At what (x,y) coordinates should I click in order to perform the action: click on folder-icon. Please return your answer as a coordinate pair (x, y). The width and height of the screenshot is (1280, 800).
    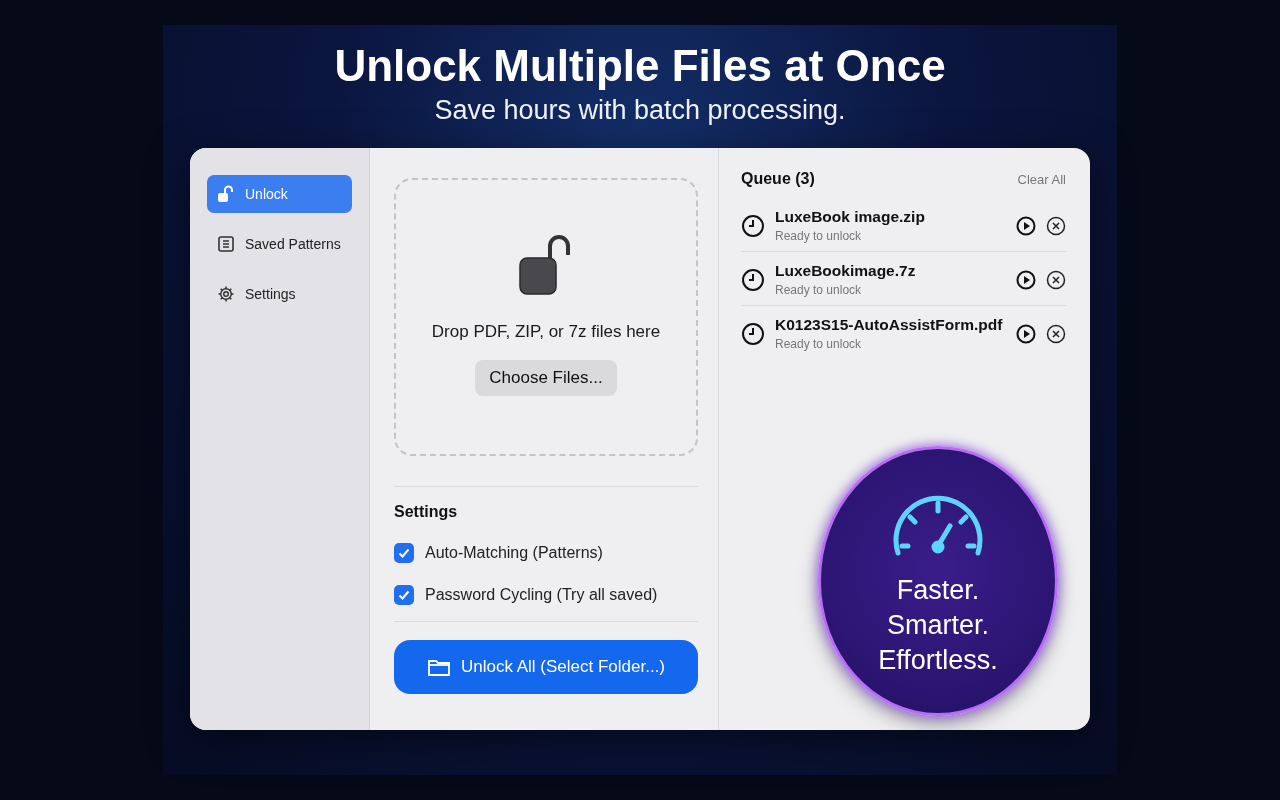
    Looking at the image, I should click on (438, 667).